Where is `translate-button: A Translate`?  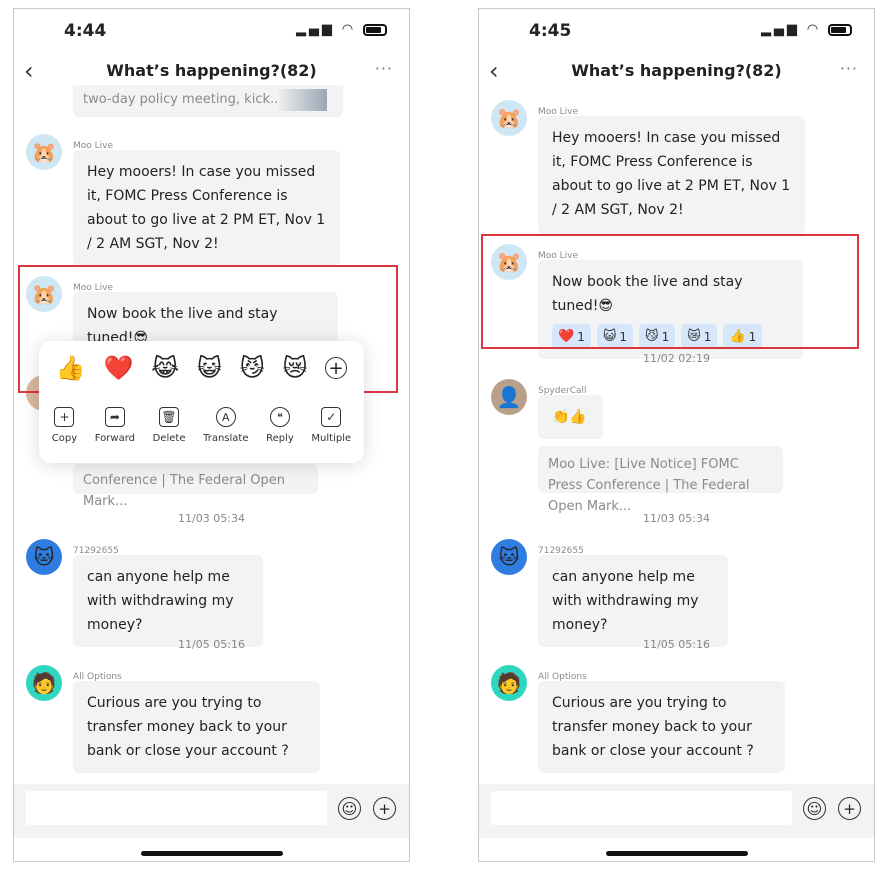 translate-button: A Translate is located at coordinates (225, 425).